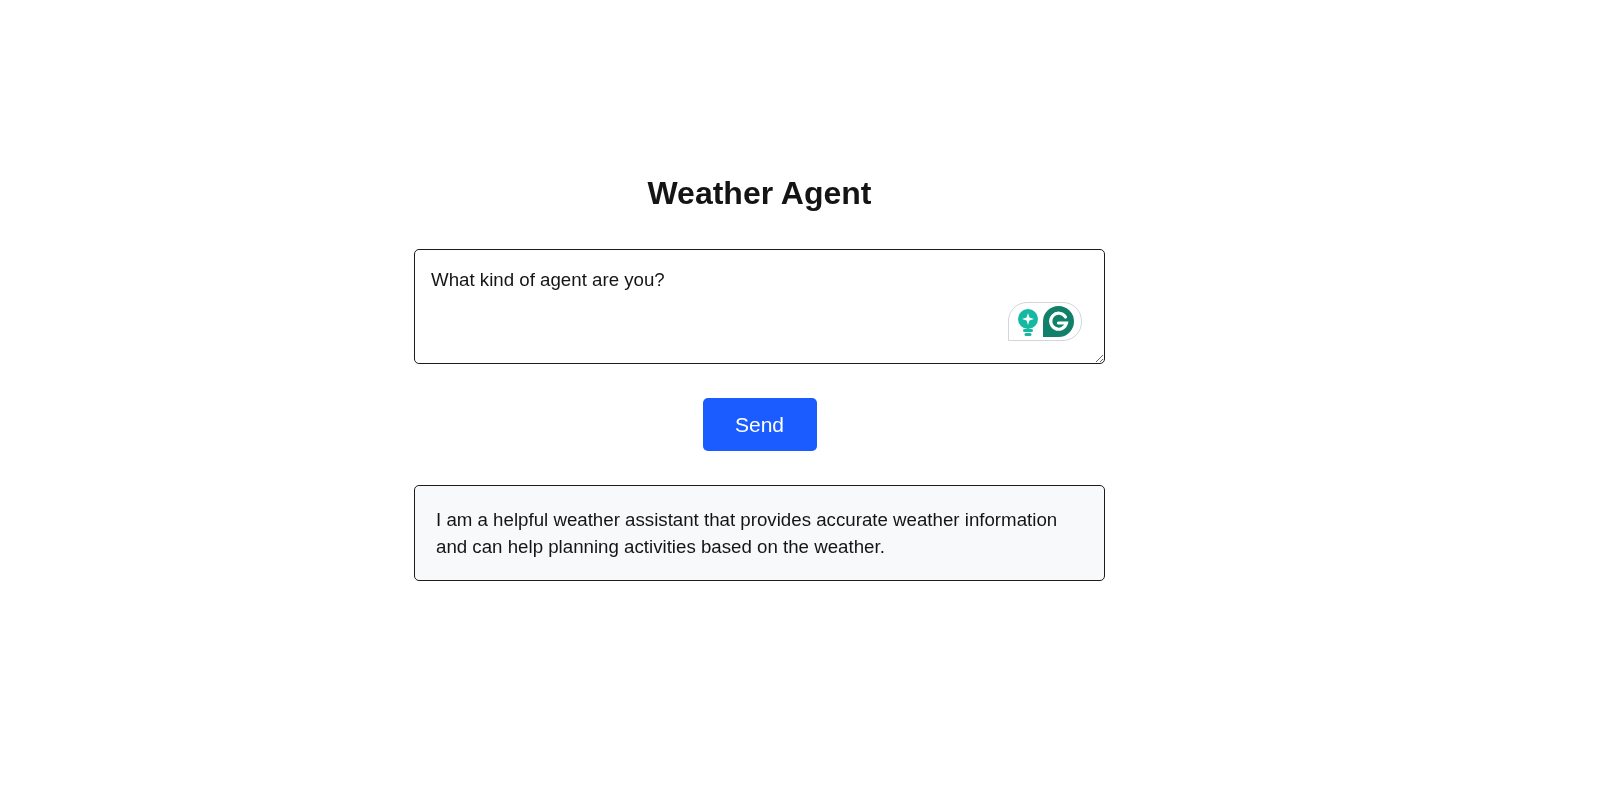  Describe the element at coordinates (1027, 321) in the screenshot. I see `lightbulb-sparkle-icon` at that location.